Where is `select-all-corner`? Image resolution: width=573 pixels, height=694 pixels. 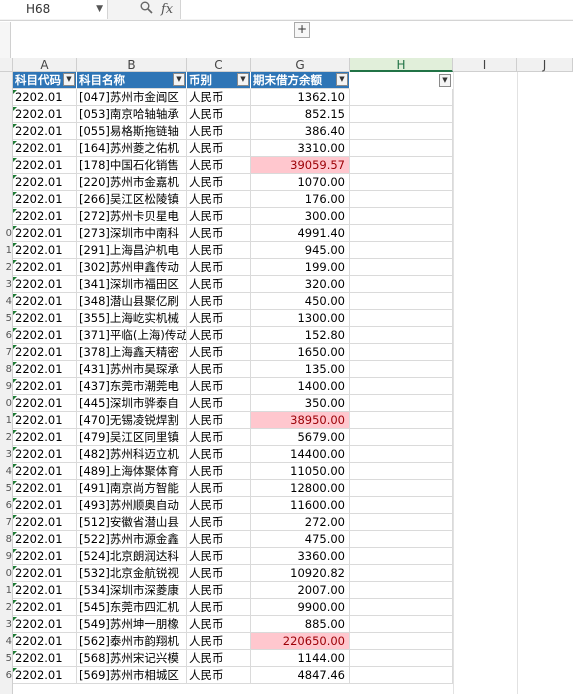
select-all-corner is located at coordinates (6, 65).